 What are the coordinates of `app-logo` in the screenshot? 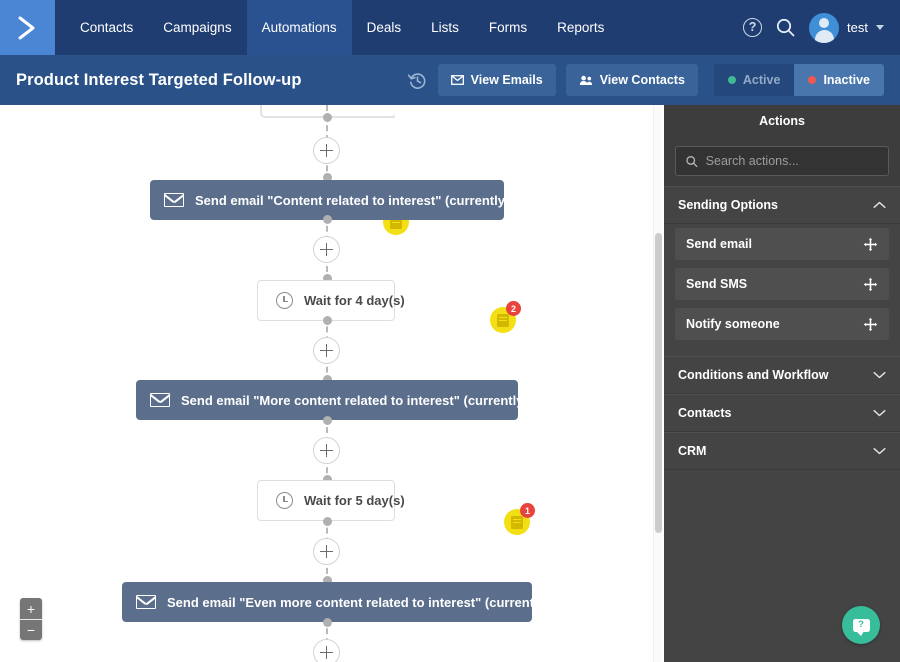 It's located at (27, 27).